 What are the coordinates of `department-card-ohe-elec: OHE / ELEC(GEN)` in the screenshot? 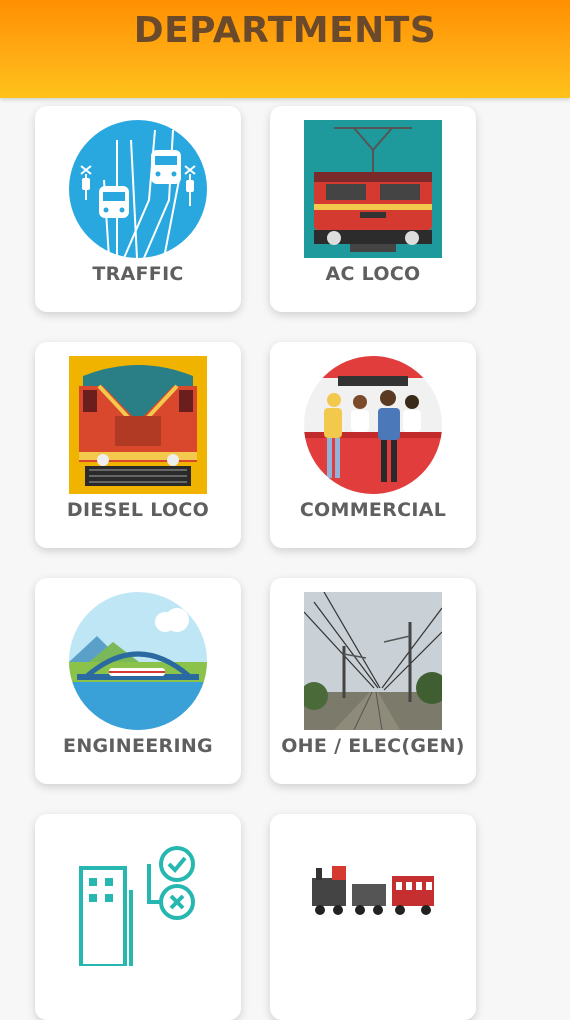 It's located at (373, 681).